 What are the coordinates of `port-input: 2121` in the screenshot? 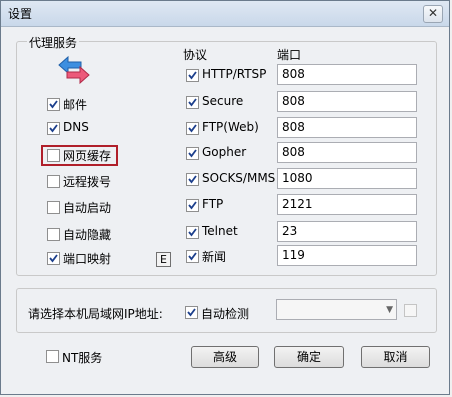 It's located at (347, 204).